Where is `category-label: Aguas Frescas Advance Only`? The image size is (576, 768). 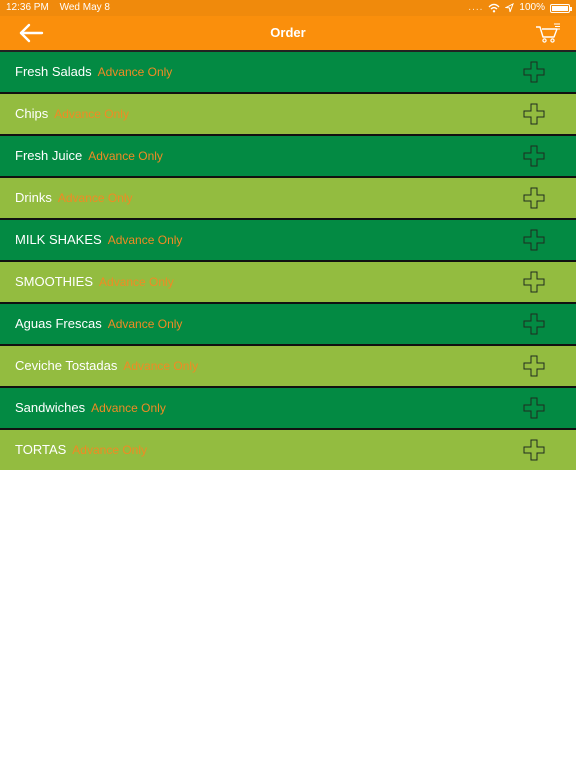 category-label: Aguas Frescas Advance Only is located at coordinates (98, 324).